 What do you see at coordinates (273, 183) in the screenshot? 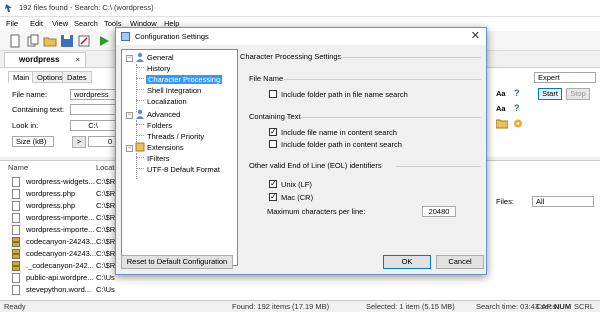
I see `unix-lf-checkbox` at bounding box center [273, 183].